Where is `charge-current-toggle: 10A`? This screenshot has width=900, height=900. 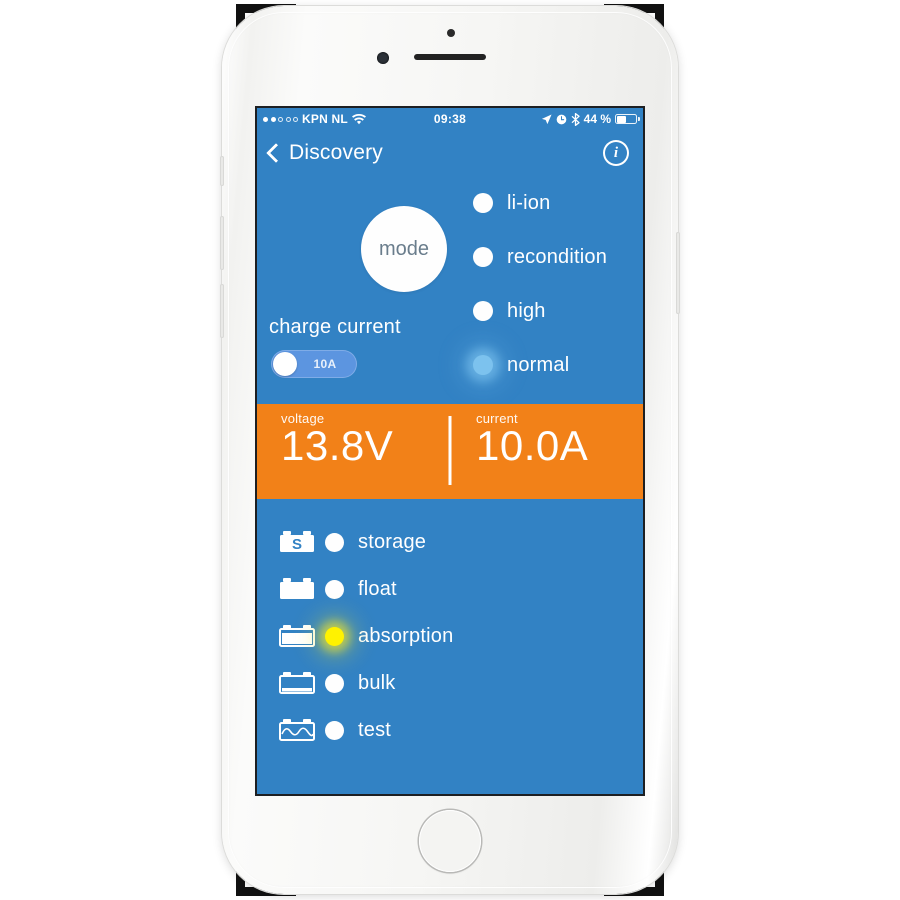
charge-current-toggle: 10A is located at coordinates (314, 364).